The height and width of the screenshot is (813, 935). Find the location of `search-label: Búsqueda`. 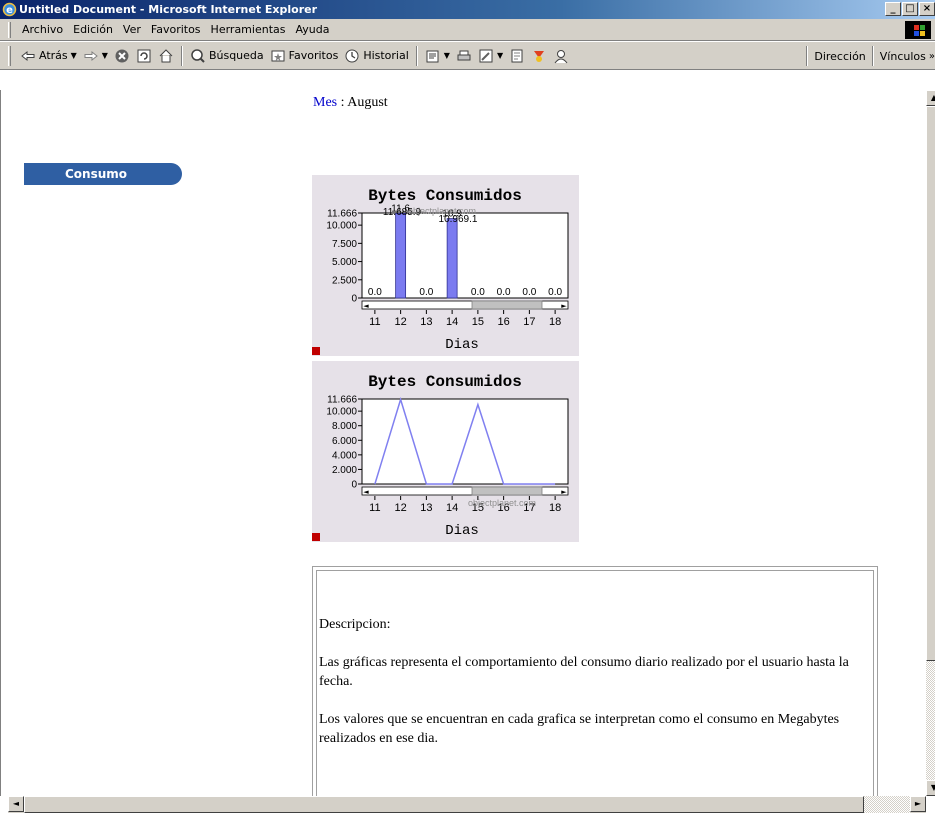

search-label: Búsqueda is located at coordinates (236, 55).